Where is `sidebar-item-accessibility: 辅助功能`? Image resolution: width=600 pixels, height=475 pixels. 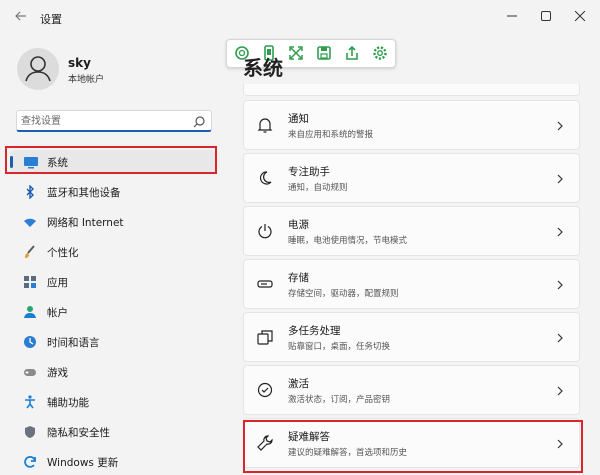
sidebar-item-accessibility: 辅助功能 is located at coordinates (112, 402).